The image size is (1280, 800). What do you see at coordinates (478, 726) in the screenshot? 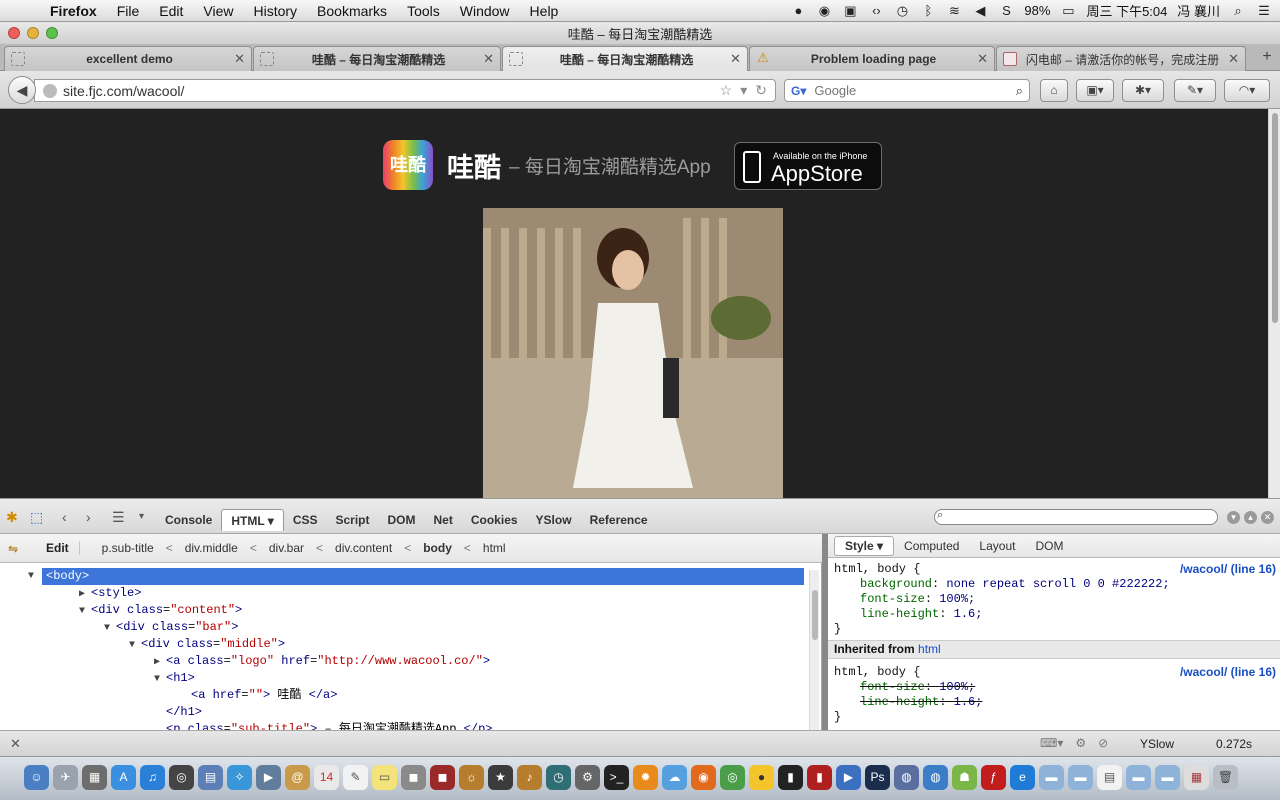
I see `html-tag: </p>` at bounding box center [478, 726].